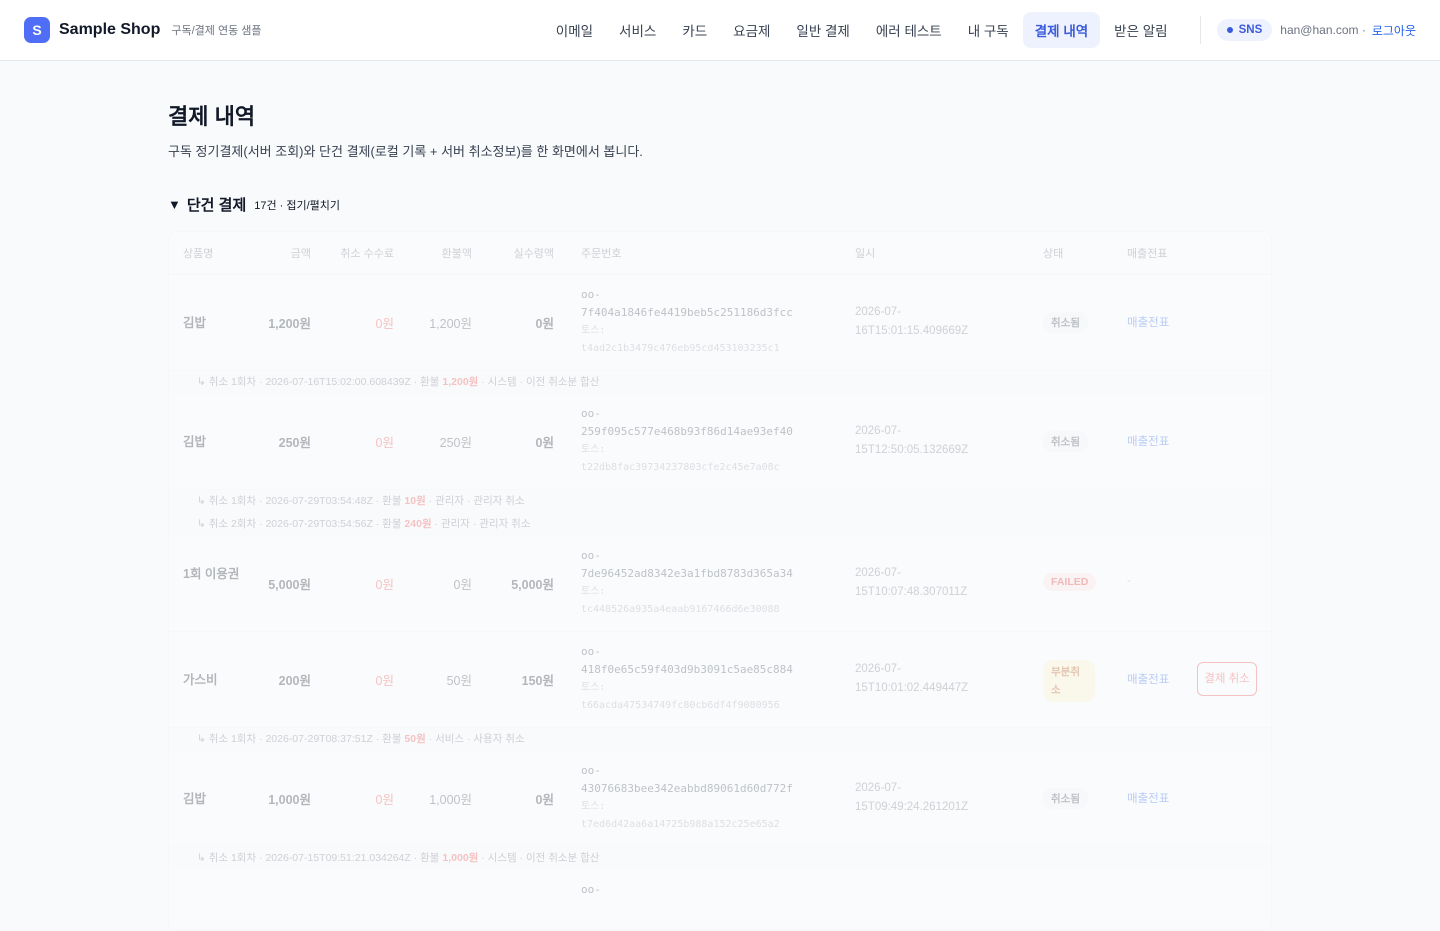 This screenshot has height=931, width=1440. Describe the element at coordinates (912, 450) in the screenshot. I see `date-line-2: 15T12:50:05.132669Z` at that location.